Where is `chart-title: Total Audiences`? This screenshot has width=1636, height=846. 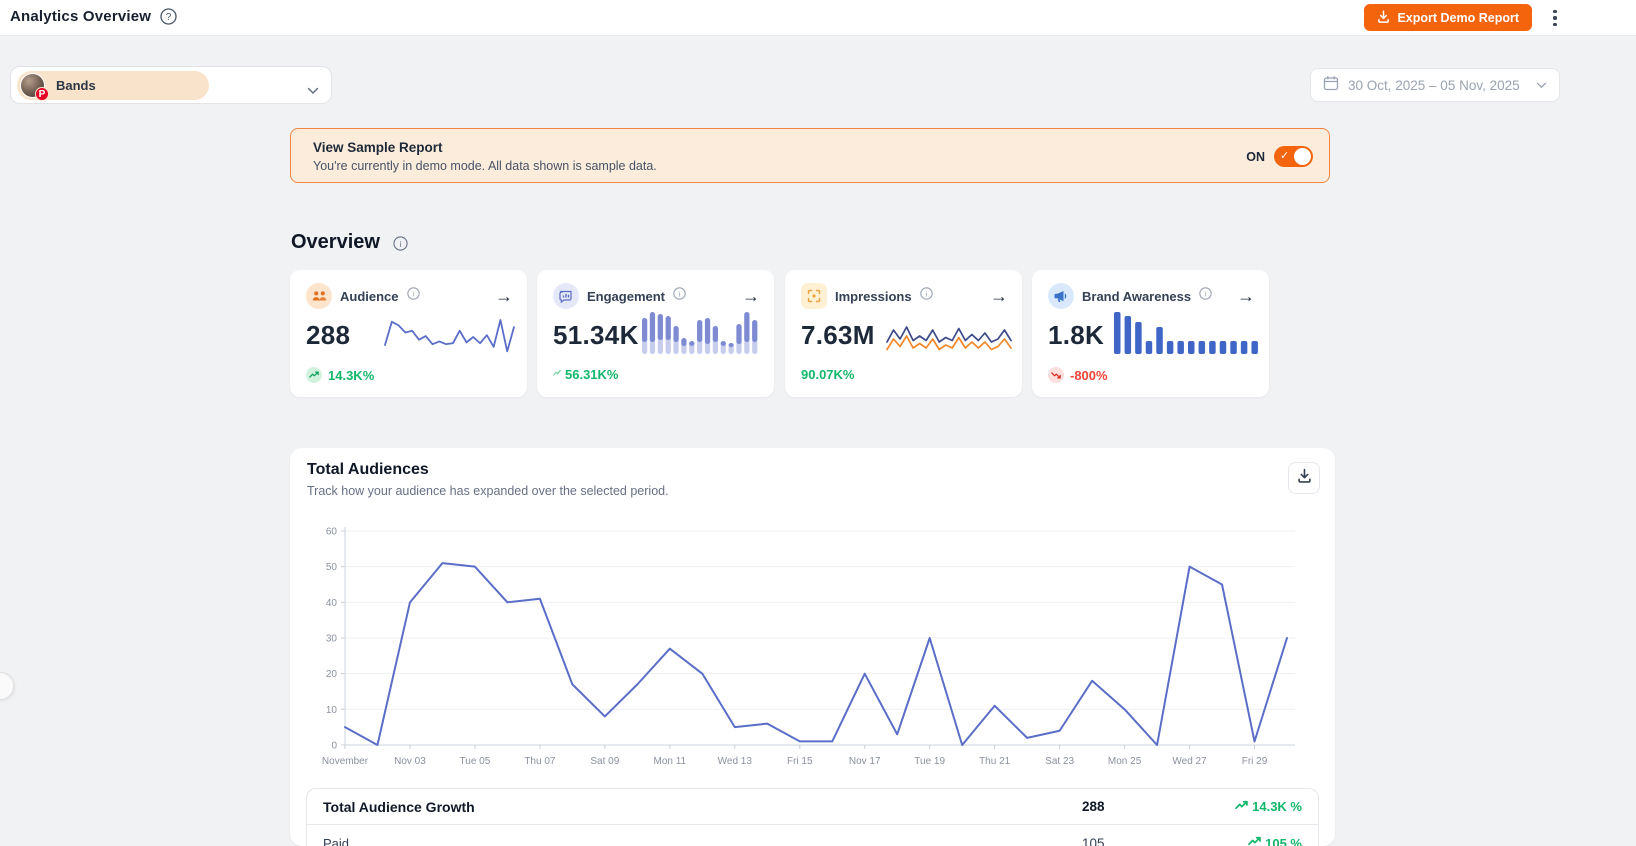
chart-title: Total Audiences is located at coordinates (368, 469).